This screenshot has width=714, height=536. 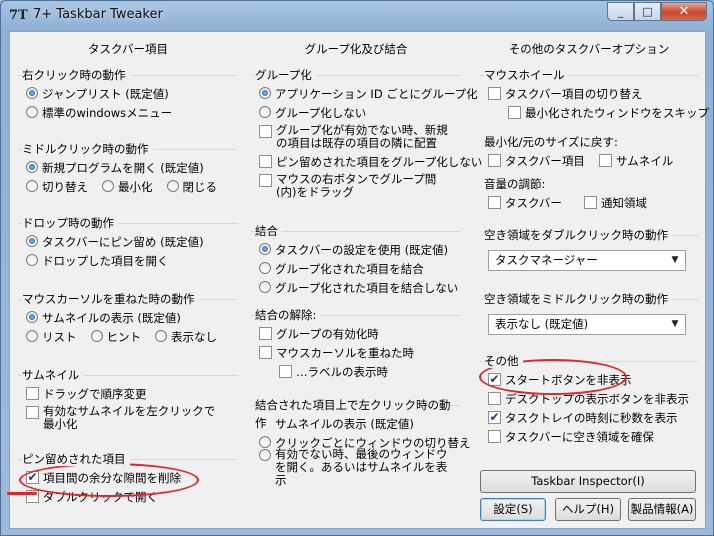 What do you see at coordinates (571, 437) in the screenshot?
I see `reserve-space-checkbox: タスクバーに空き領域を確保` at bounding box center [571, 437].